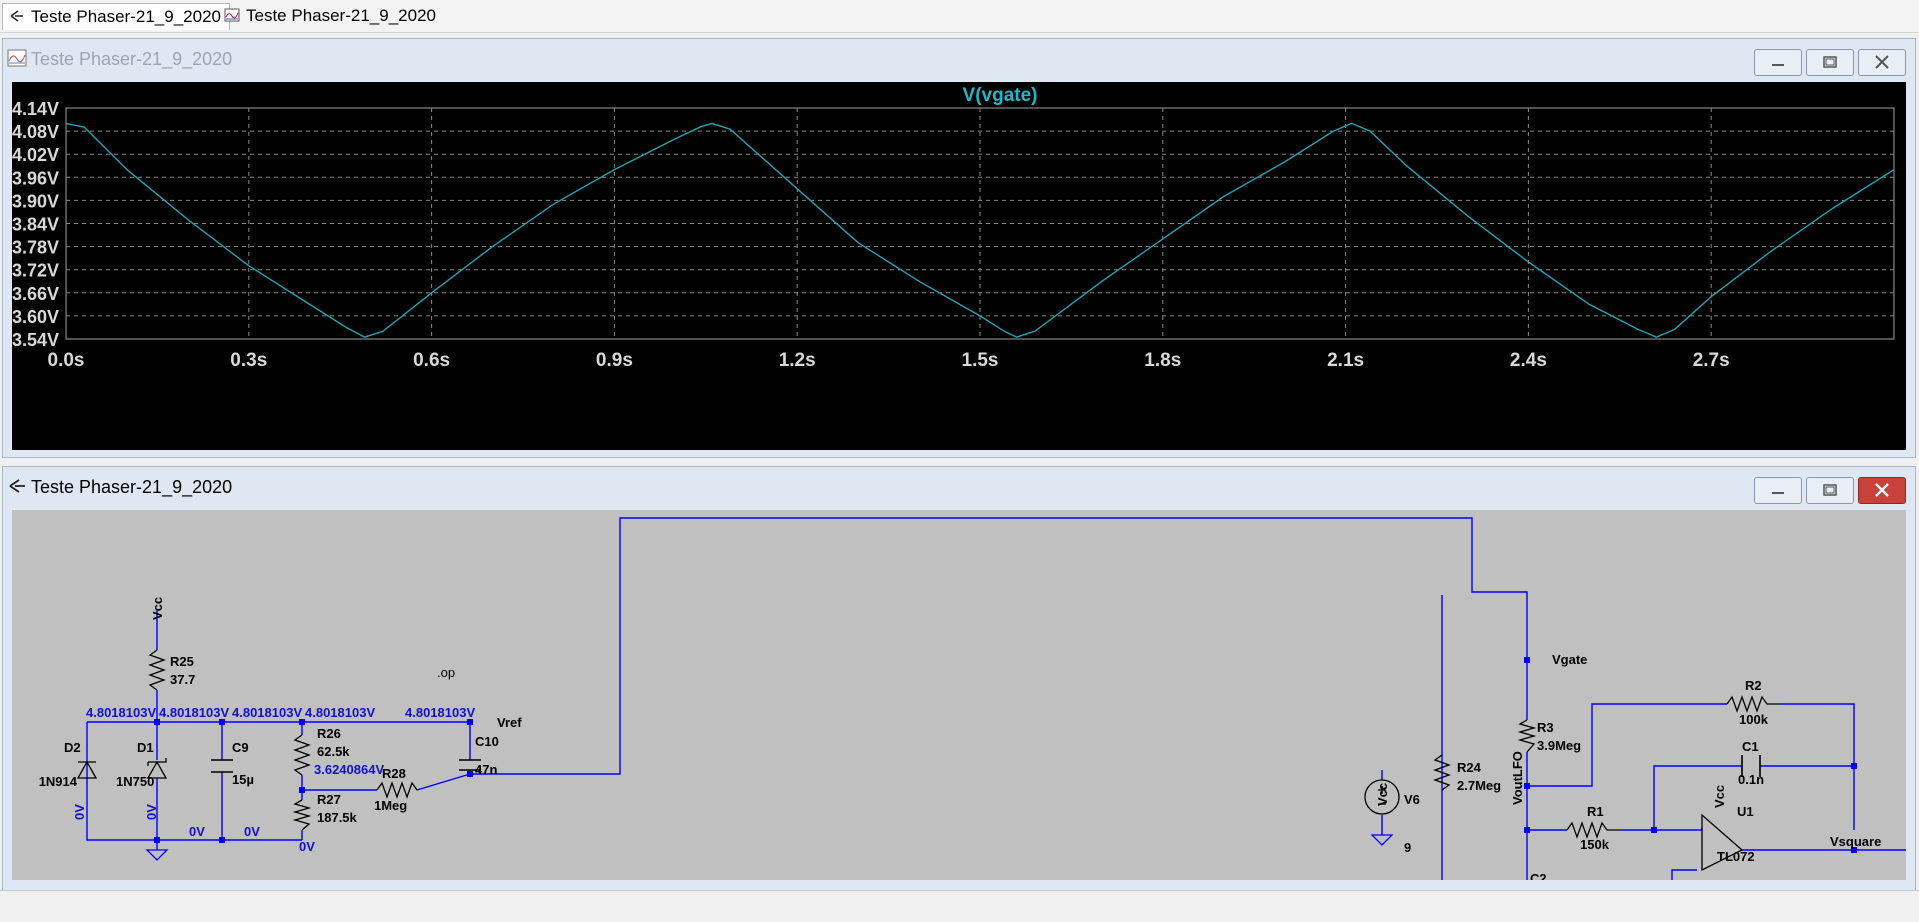 This screenshot has height=922, width=1919. Describe the element at coordinates (1719, 796) in the screenshot. I see `net-label-vcc-u1: Vcc` at that location.